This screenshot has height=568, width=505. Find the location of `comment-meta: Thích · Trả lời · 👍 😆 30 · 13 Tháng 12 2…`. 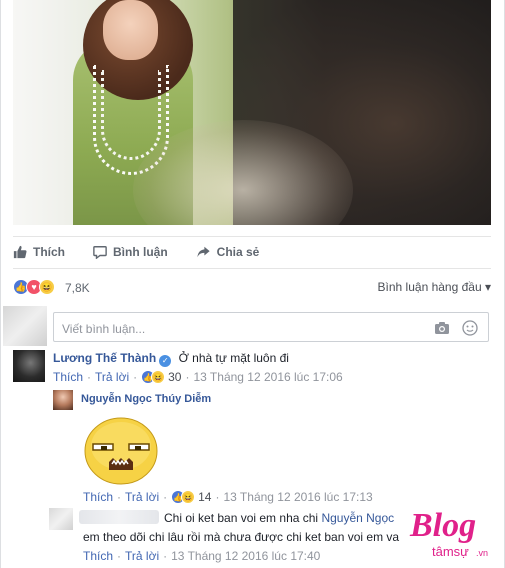

comment-meta: Thích · Trả lời · 👍 😆 30 · 13 Tháng 12 2… is located at coordinates (198, 377).